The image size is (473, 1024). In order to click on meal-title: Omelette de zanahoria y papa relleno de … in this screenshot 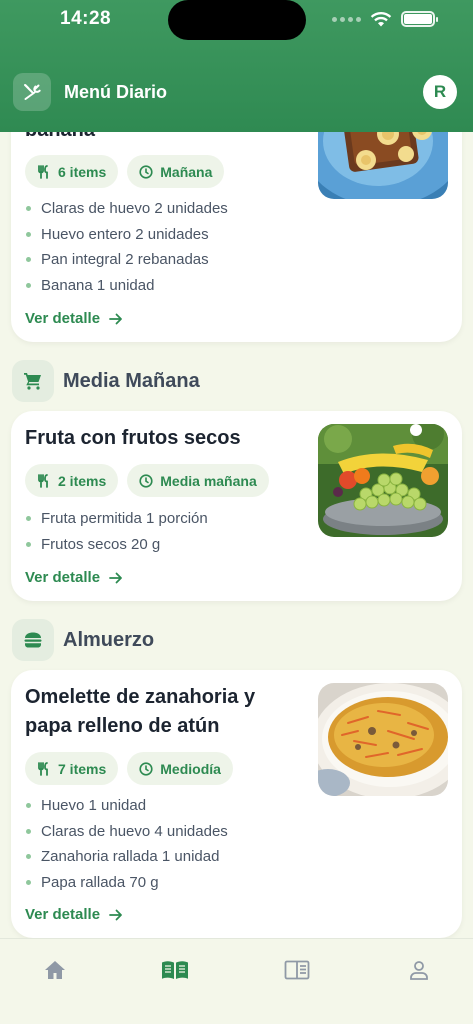, I will do `click(140, 711)`.